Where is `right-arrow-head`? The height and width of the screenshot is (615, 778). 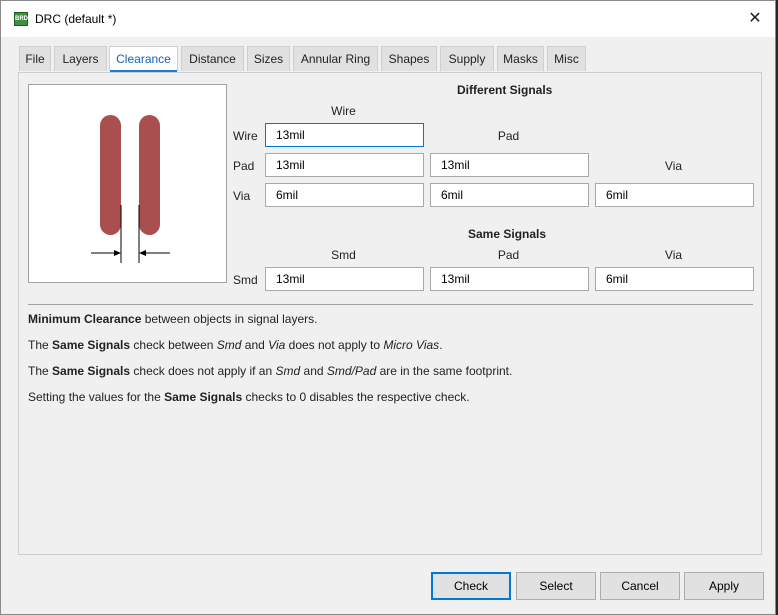 right-arrow-head is located at coordinates (142, 253).